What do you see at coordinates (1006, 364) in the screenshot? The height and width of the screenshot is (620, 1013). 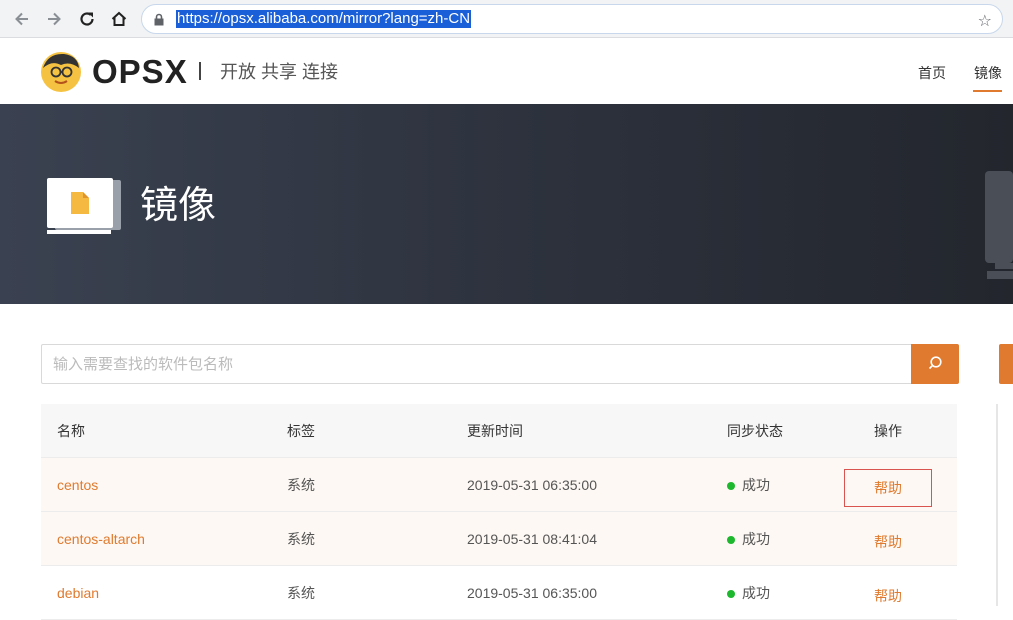 I see `side-panel-button` at bounding box center [1006, 364].